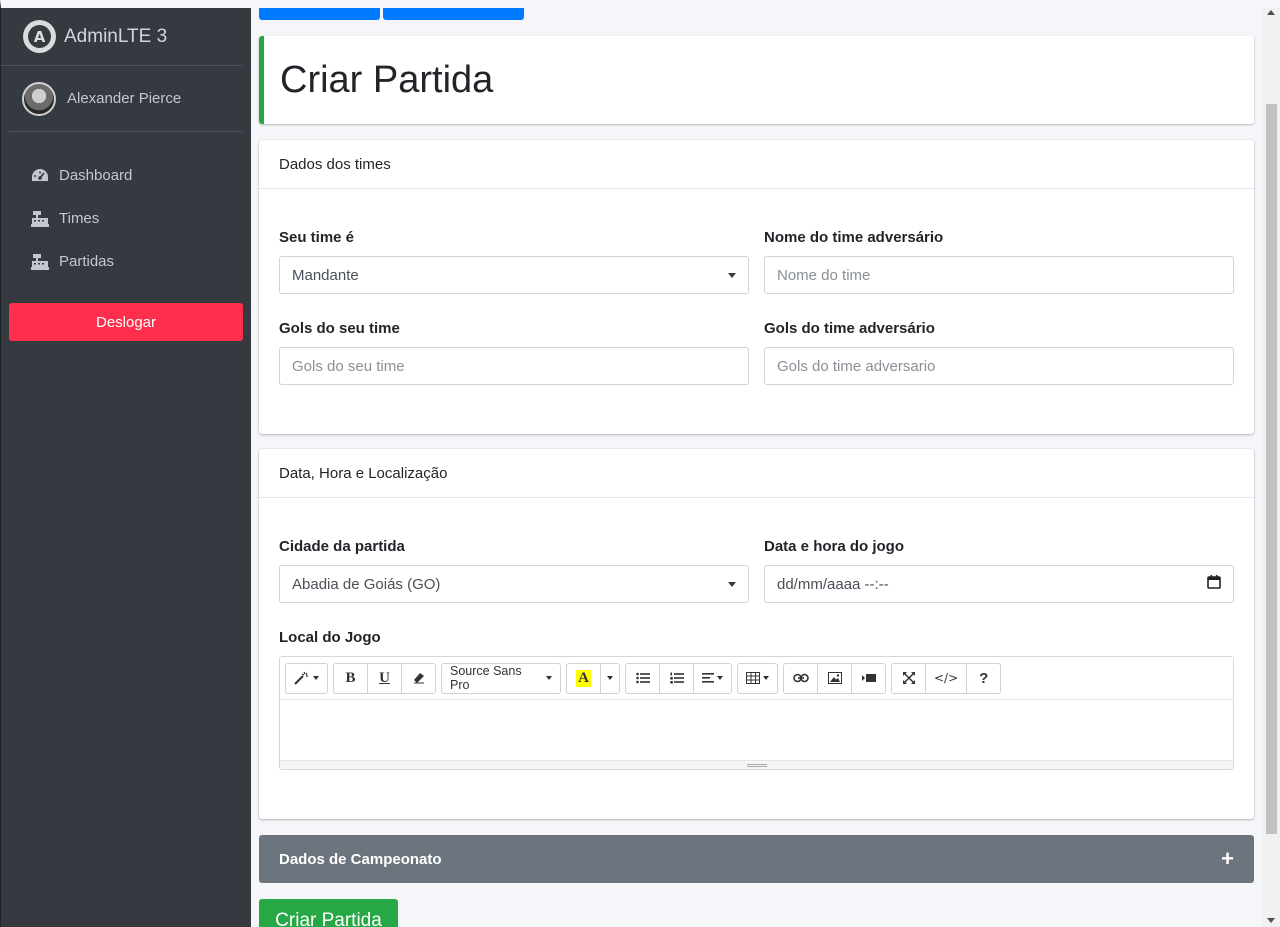 This screenshot has width=1280, height=927. I want to click on font-family-dropdown: Source Sans Pro, so click(501, 678).